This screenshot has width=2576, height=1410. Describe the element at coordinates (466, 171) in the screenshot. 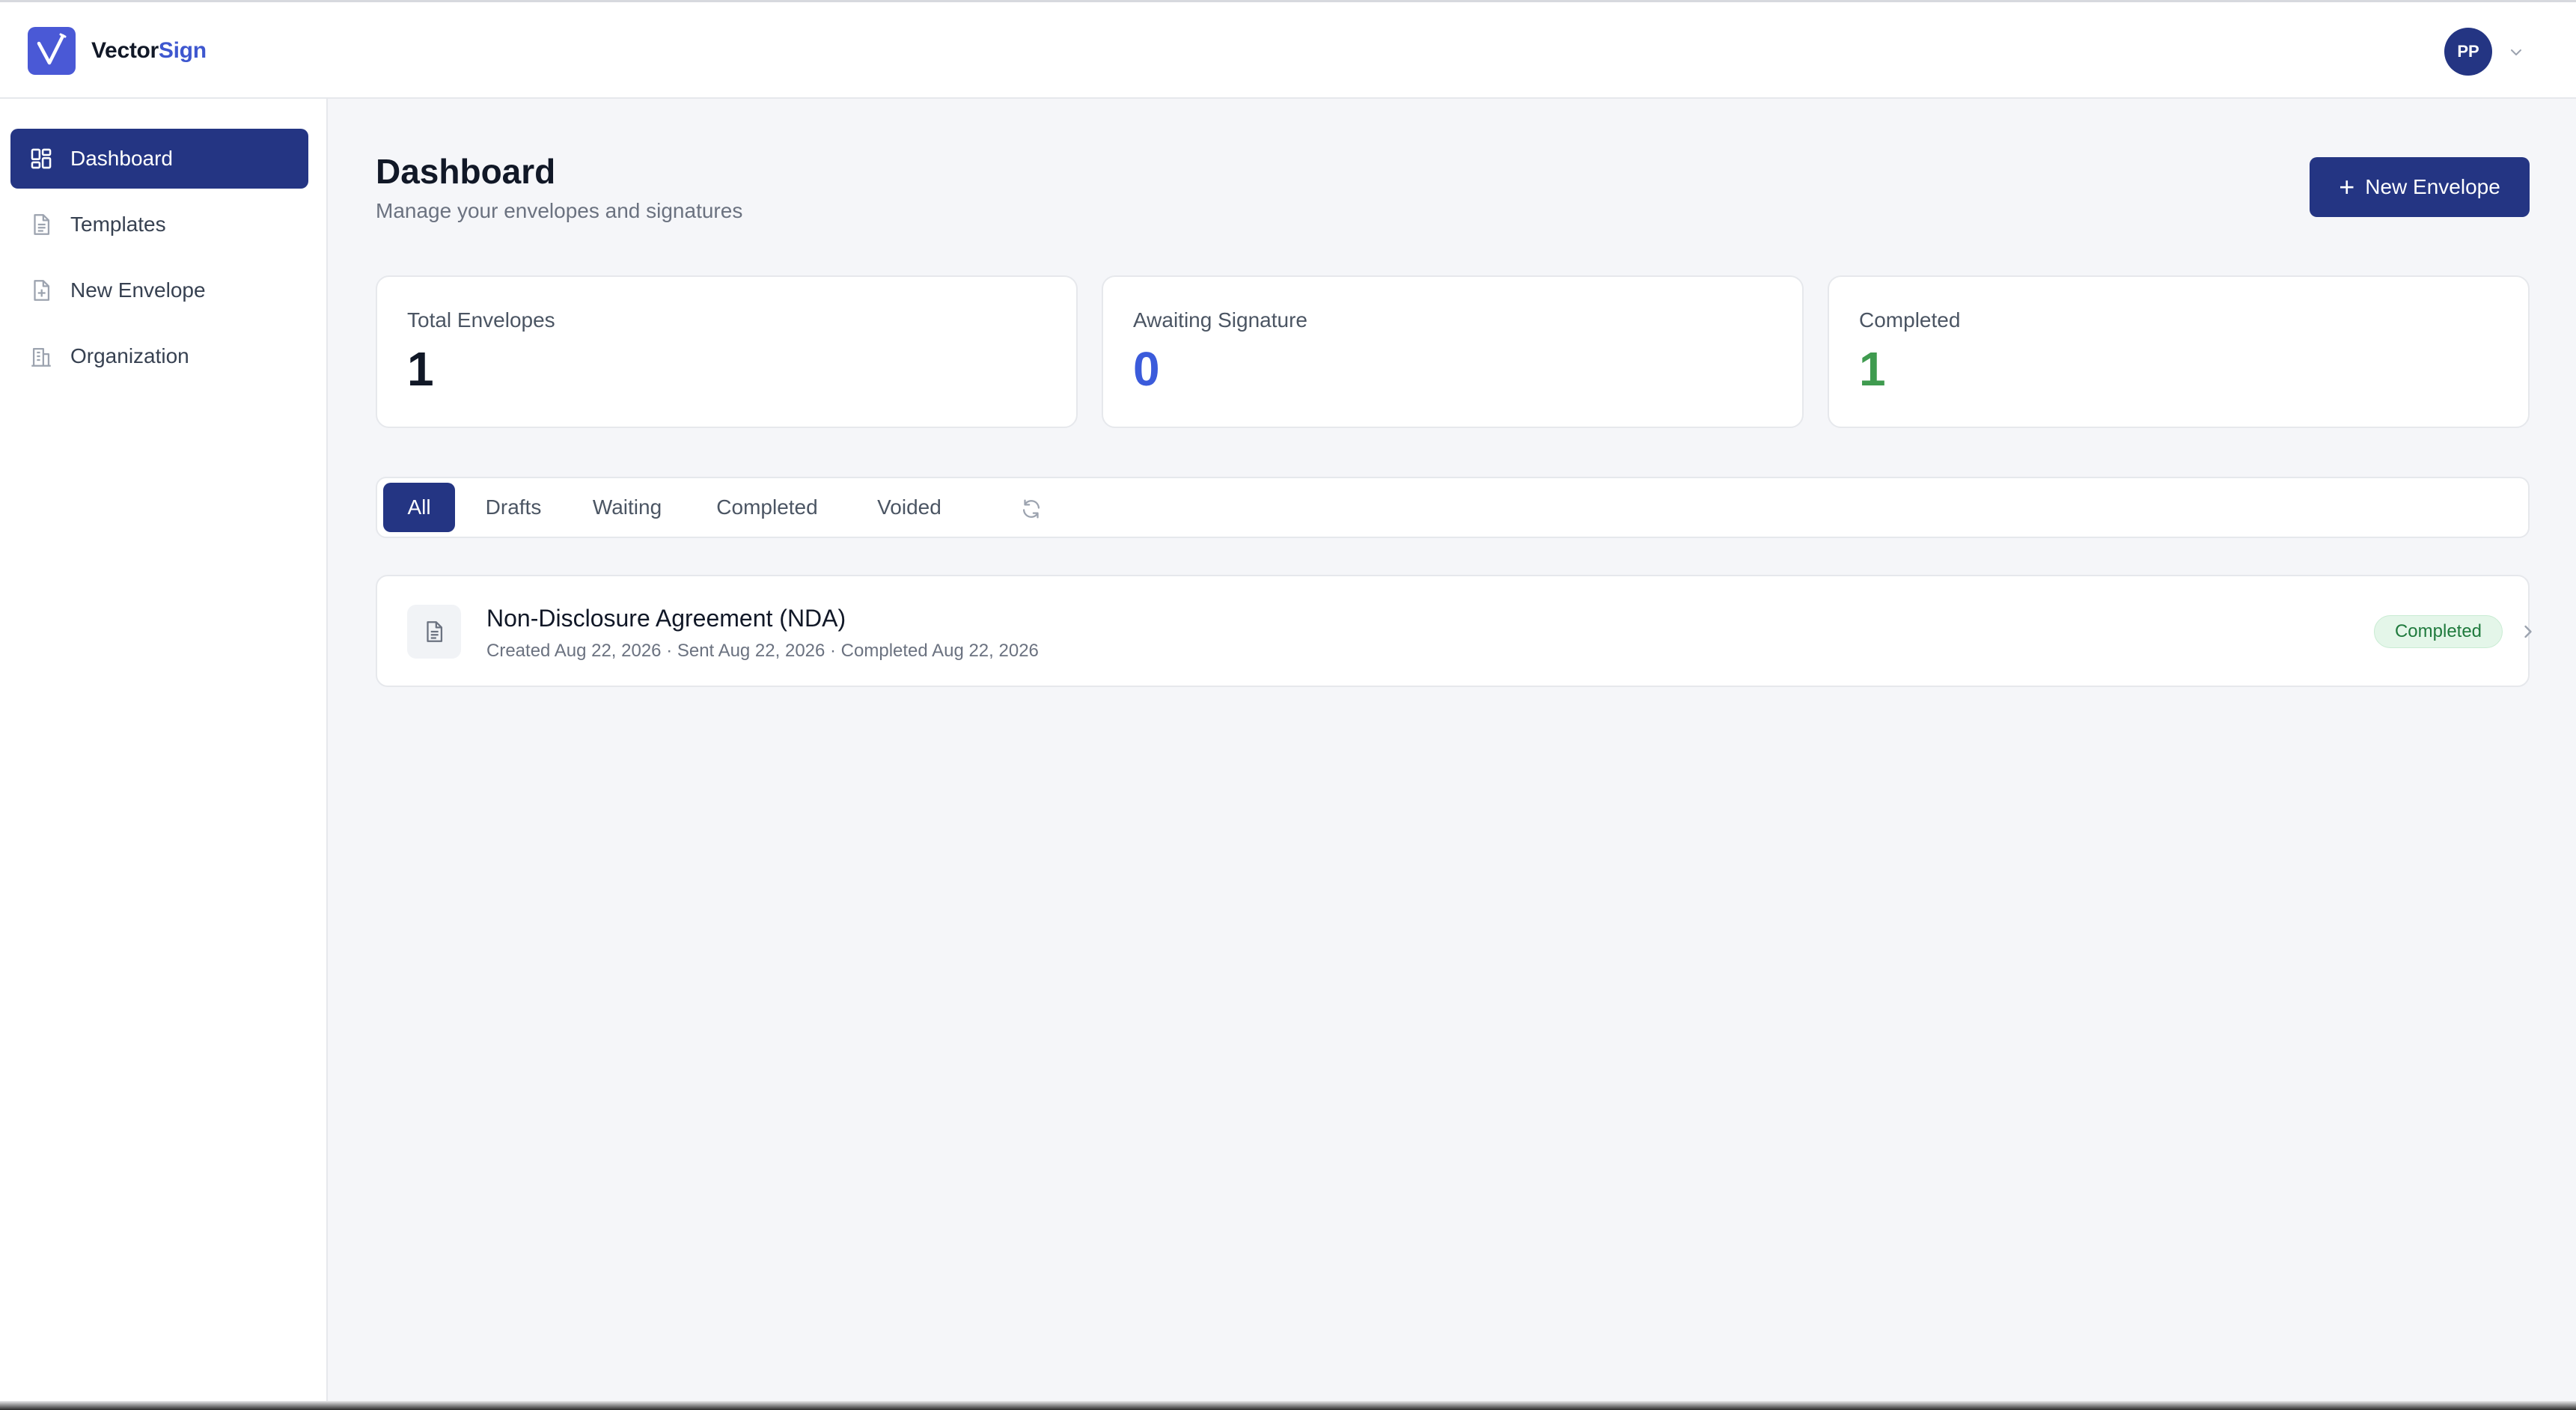

I see `page-title: Dashboard` at that location.